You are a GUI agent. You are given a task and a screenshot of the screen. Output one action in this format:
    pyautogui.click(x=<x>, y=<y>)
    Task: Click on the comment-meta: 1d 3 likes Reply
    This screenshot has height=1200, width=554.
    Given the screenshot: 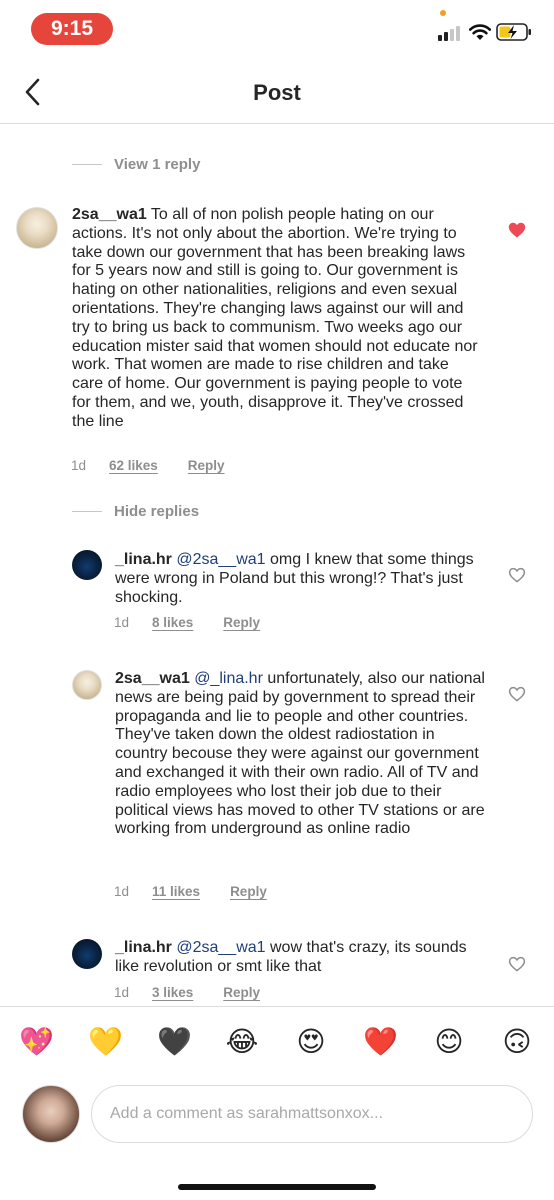 What is the action you would take?
    pyautogui.click(x=187, y=992)
    